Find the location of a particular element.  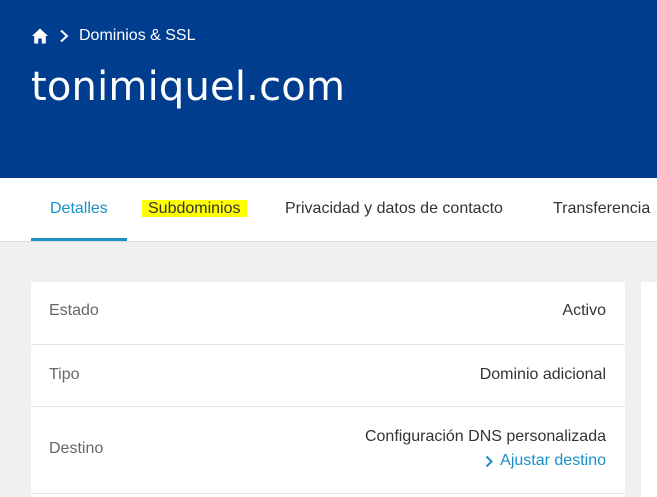

tab-subdominios: Subdominios is located at coordinates (194, 209).